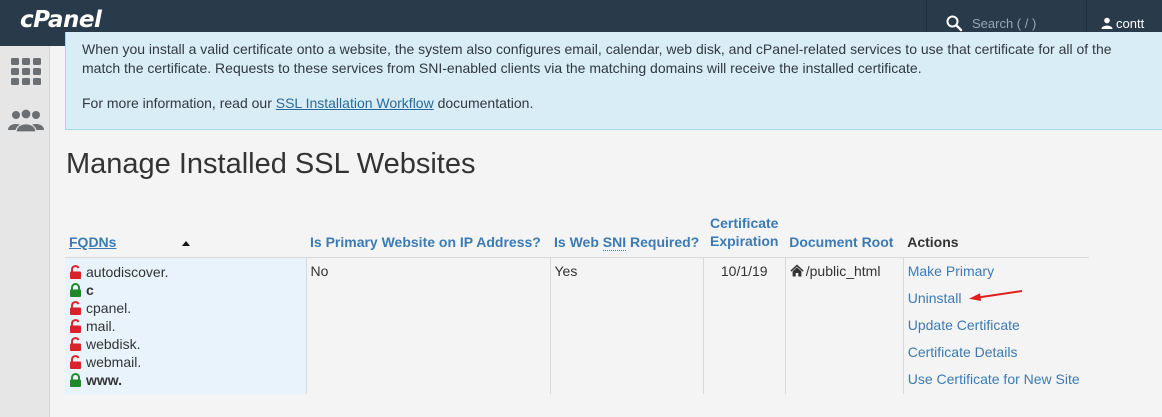  I want to click on primary-cell: No, so click(427, 325).